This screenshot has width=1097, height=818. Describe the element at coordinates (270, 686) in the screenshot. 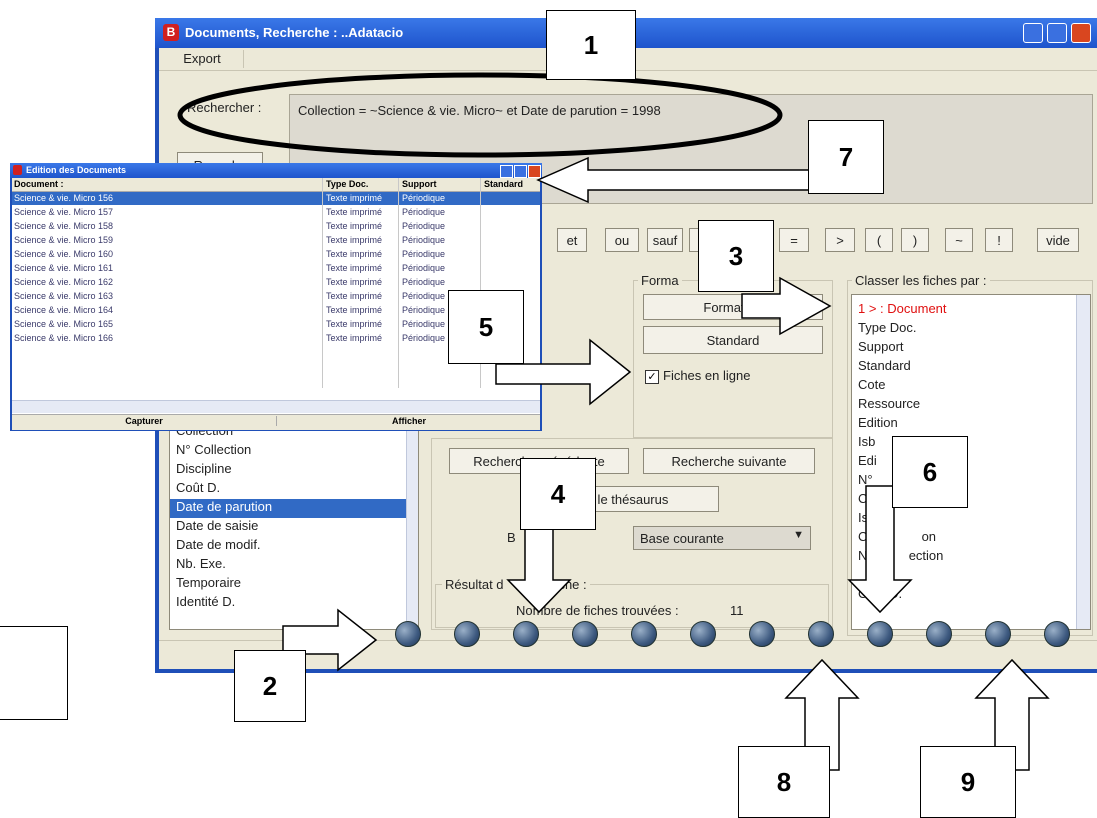

I see `annotation-box-2: 2` at that location.